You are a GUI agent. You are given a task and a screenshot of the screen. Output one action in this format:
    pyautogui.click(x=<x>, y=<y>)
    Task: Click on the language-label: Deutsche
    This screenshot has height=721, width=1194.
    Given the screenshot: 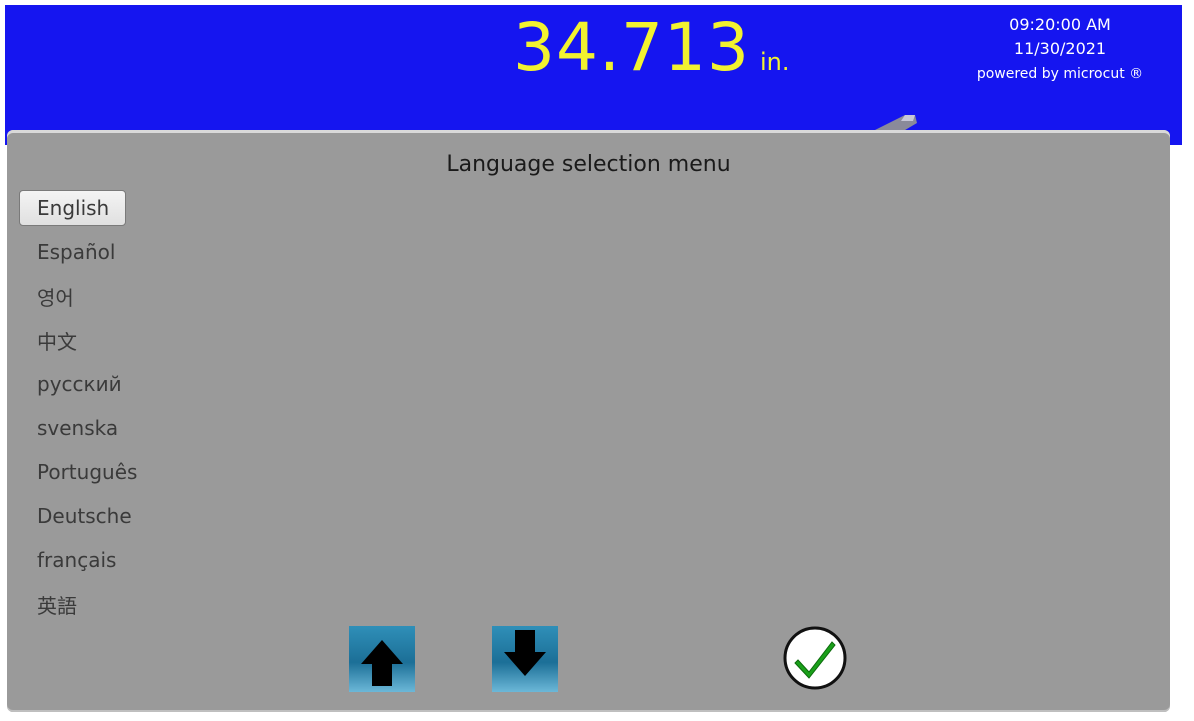 What is the action you would take?
    pyautogui.click(x=84, y=516)
    